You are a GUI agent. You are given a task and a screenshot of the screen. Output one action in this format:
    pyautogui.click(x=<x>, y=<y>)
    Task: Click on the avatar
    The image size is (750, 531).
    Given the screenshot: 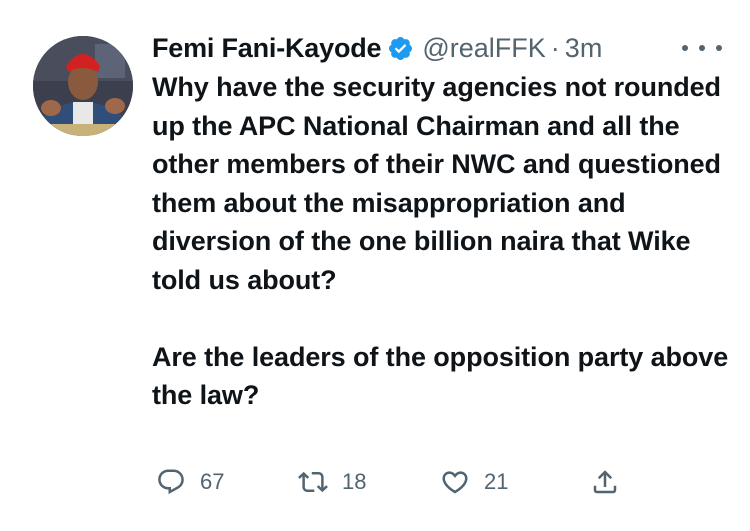 What is the action you would take?
    pyautogui.click(x=83, y=86)
    